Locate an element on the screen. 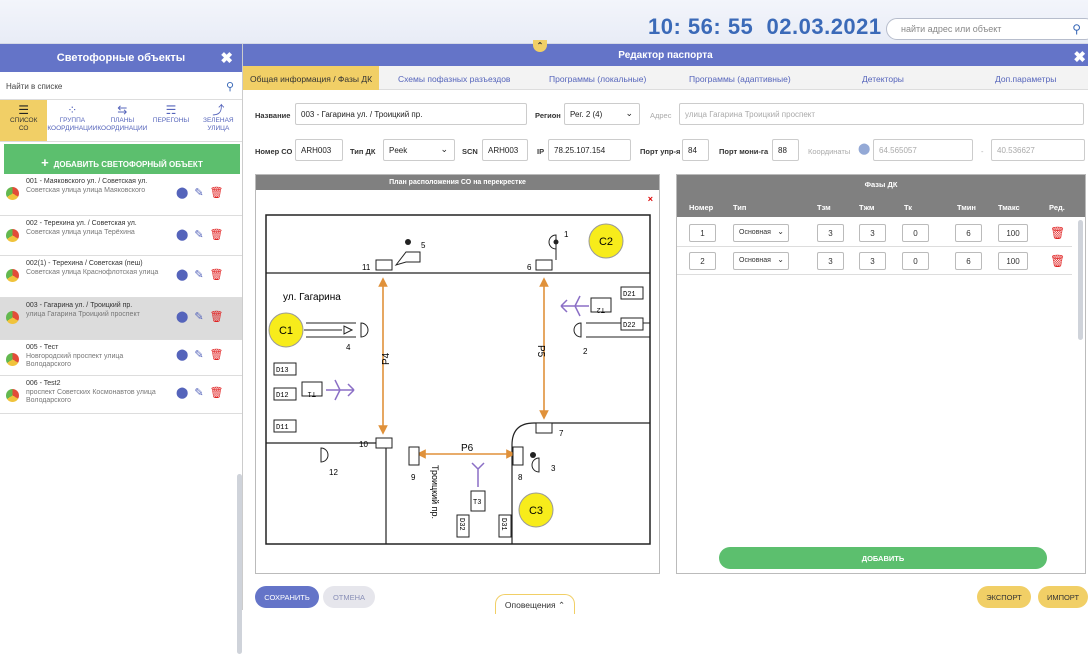 The image size is (1088, 654). tab-segments: ☴ ПЕРЕГОНЫ is located at coordinates (170, 120).